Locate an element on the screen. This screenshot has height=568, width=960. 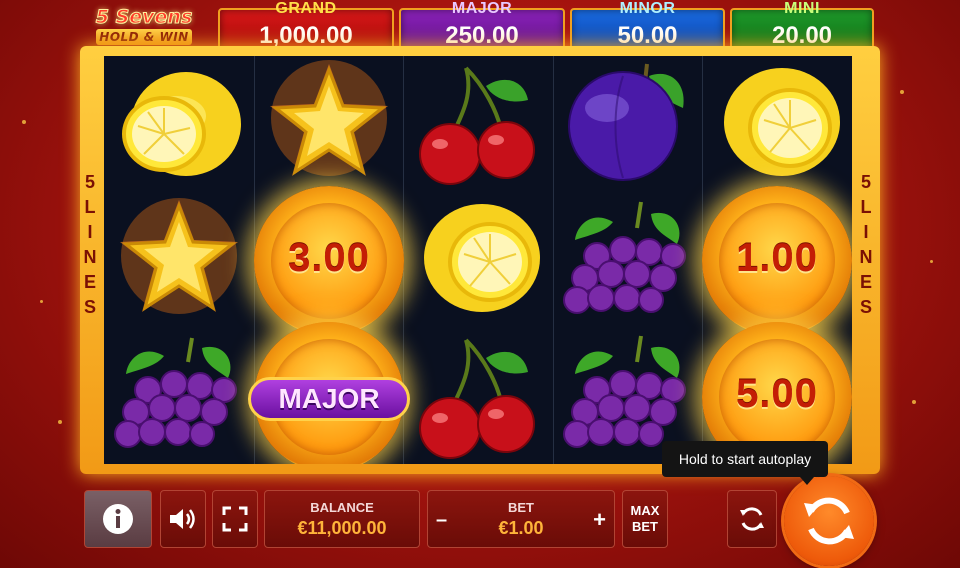
symbol-plum is located at coordinates (628, 124).